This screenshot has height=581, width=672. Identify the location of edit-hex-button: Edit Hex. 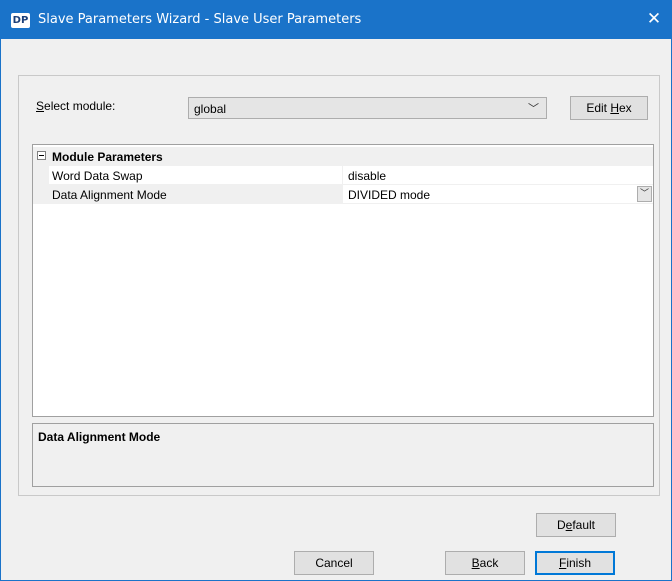
(609, 108).